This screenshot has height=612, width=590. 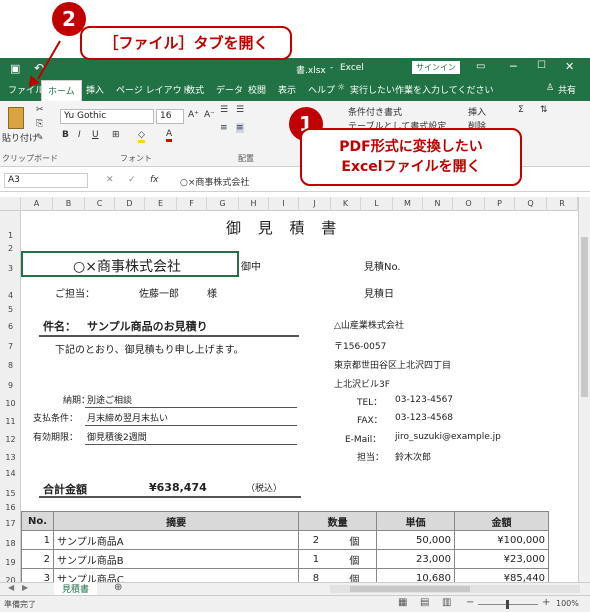 What do you see at coordinates (46, 180) in the screenshot?
I see `name-box: A3` at bounding box center [46, 180].